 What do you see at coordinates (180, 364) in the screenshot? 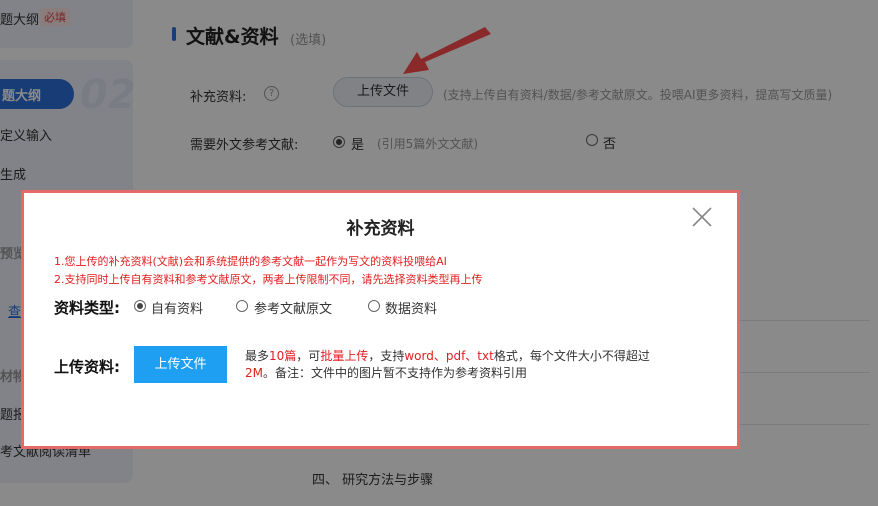
I see `upload-file-button: 上传文件` at bounding box center [180, 364].